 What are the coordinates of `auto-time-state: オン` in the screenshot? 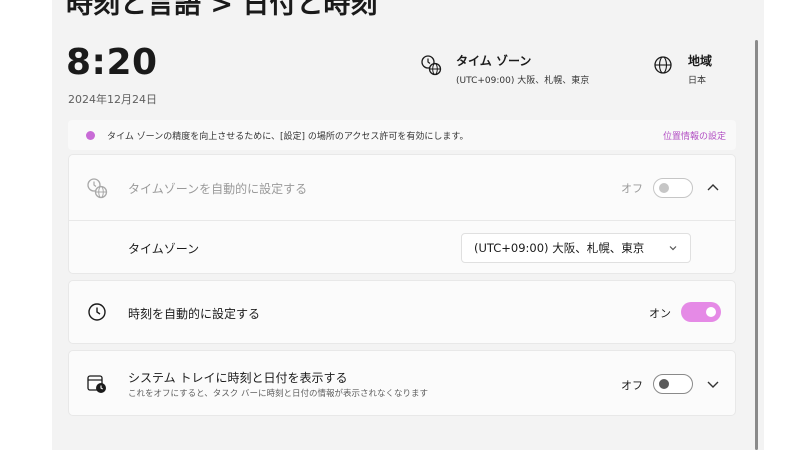 It's located at (660, 313).